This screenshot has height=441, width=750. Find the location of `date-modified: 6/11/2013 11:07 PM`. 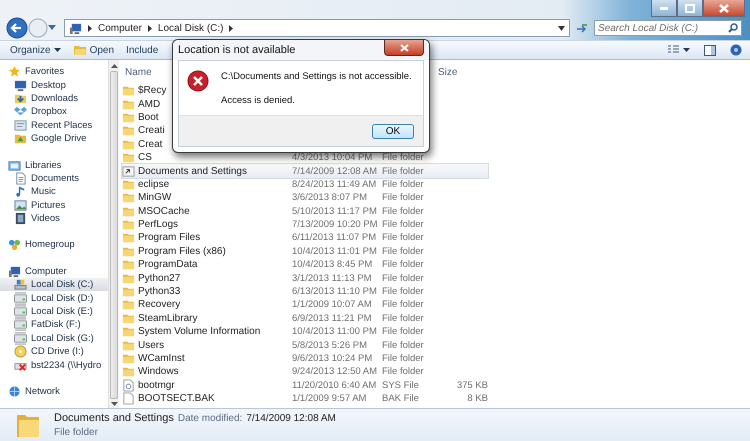

date-modified: 6/11/2013 11:07 PM is located at coordinates (335, 238).